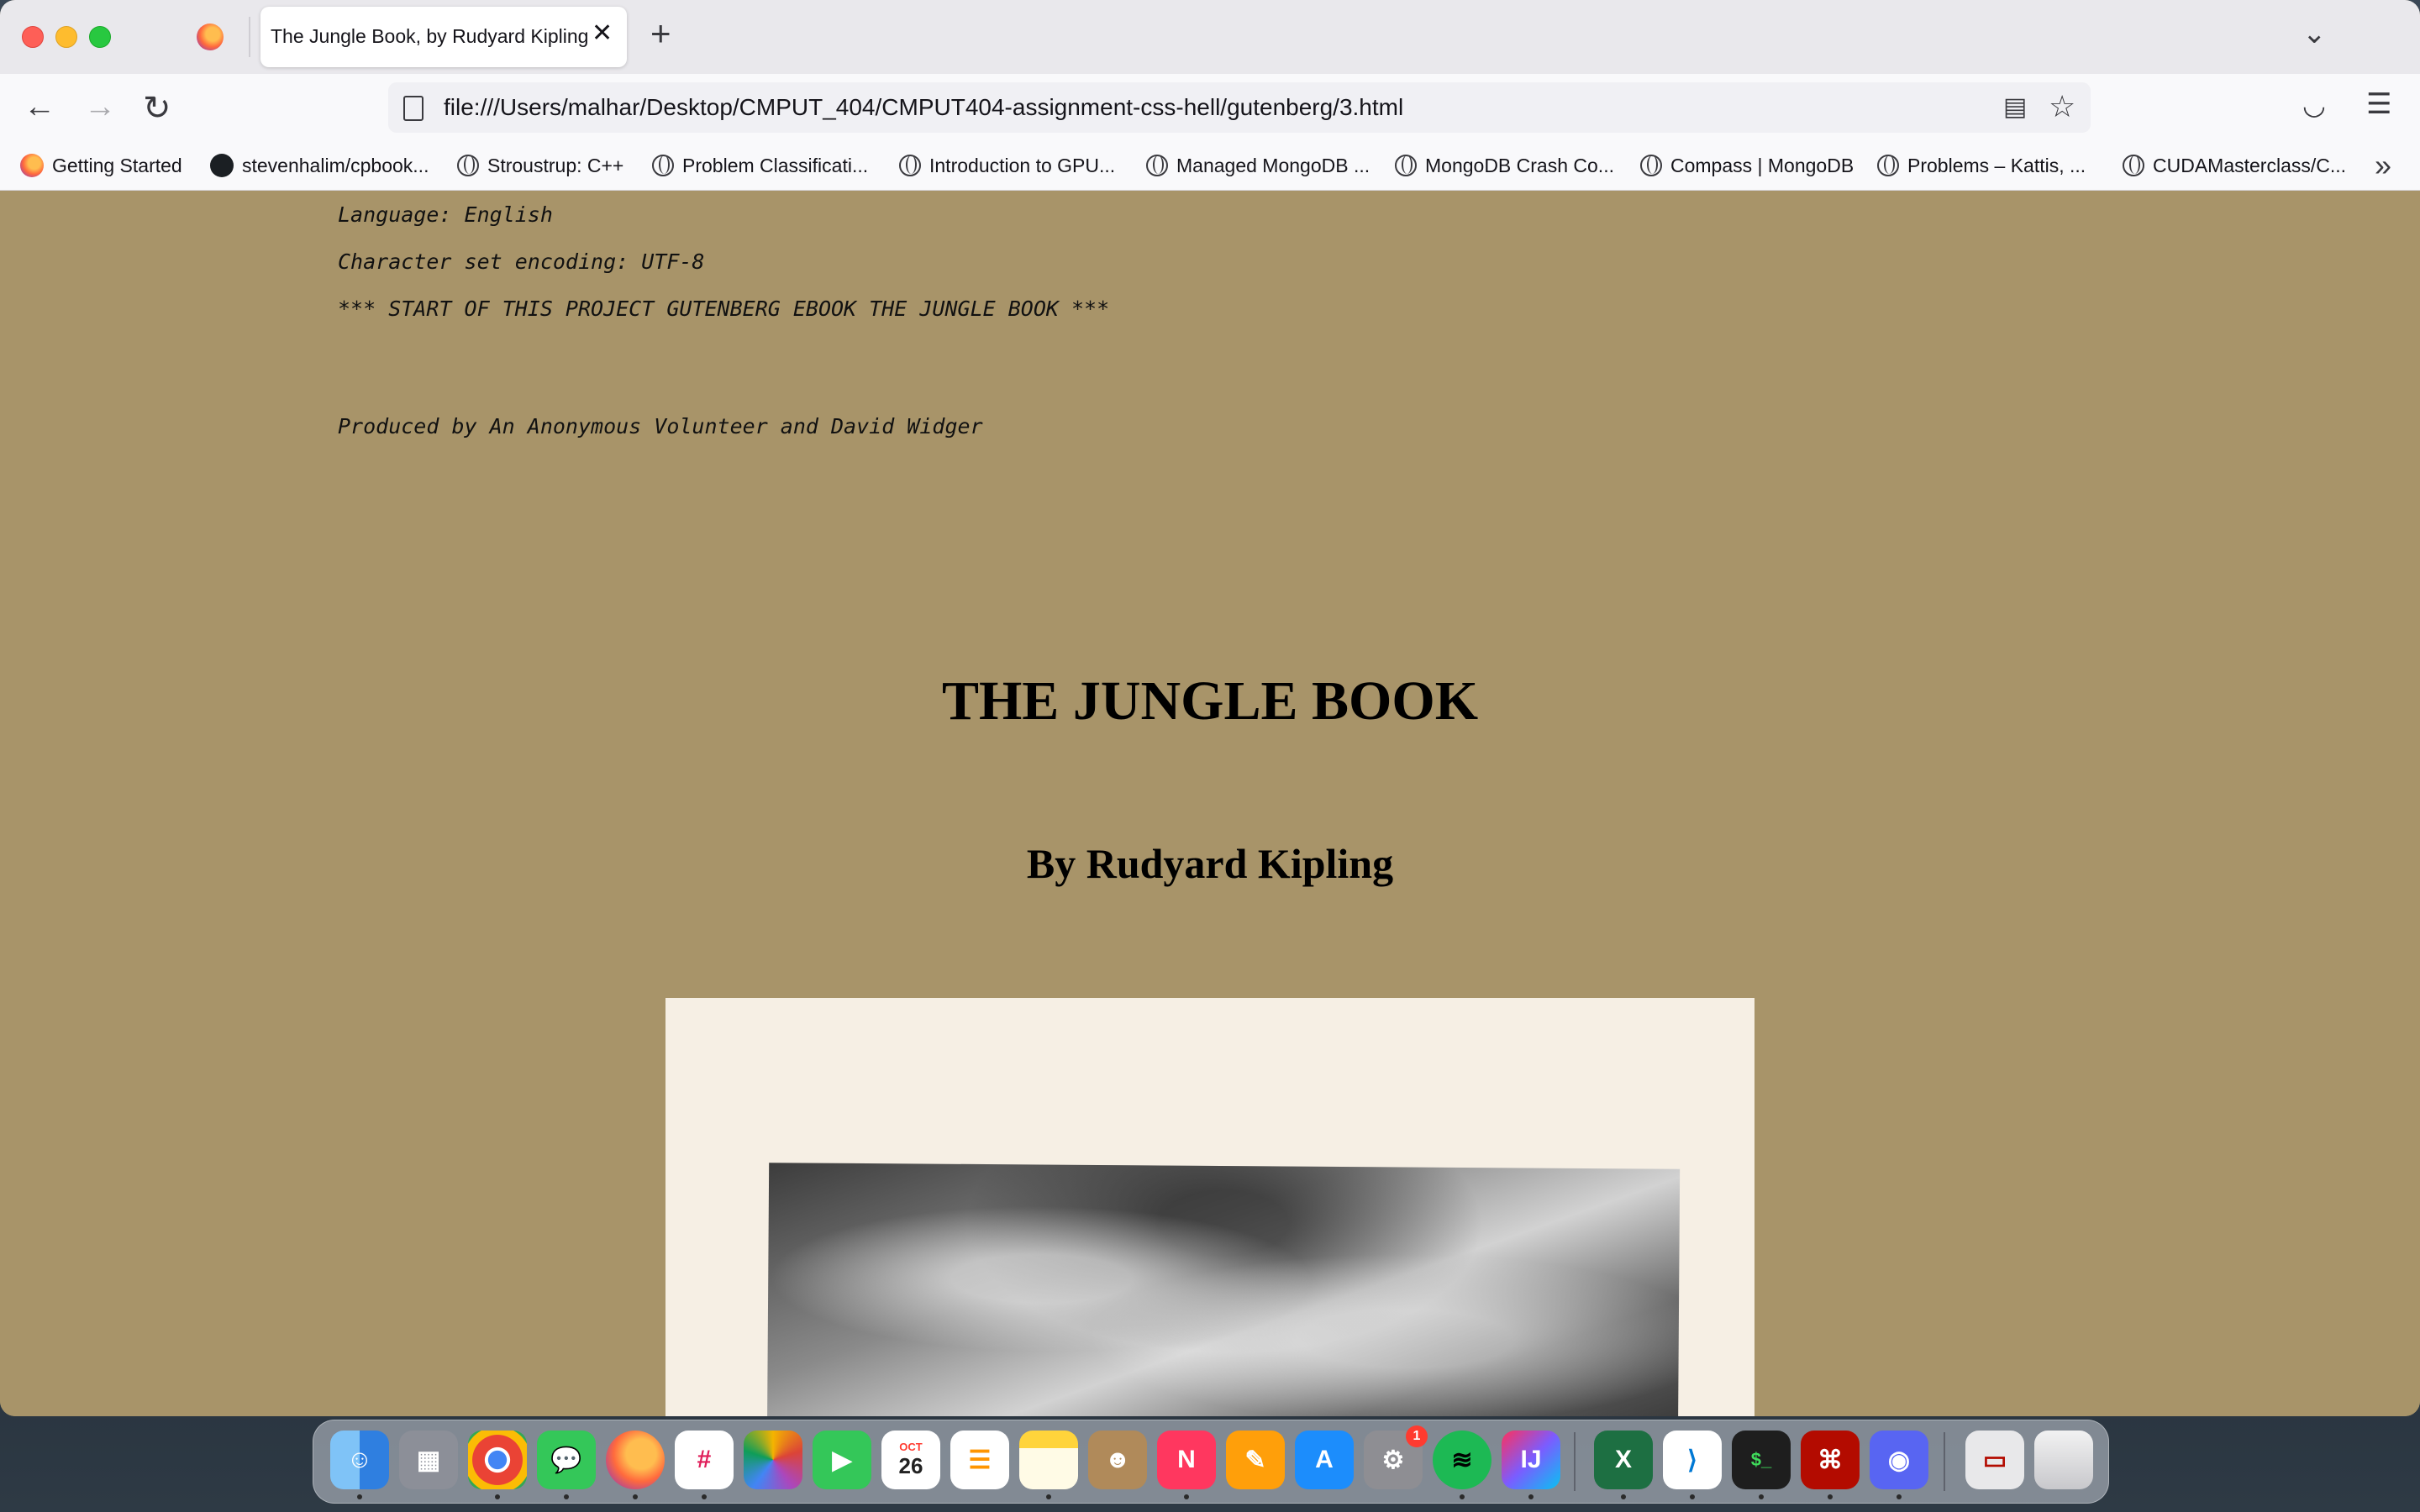  What do you see at coordinates (1186, 1460) in the screenshot?
I see `news-icon: N` at bounding box center [1186, 1460].